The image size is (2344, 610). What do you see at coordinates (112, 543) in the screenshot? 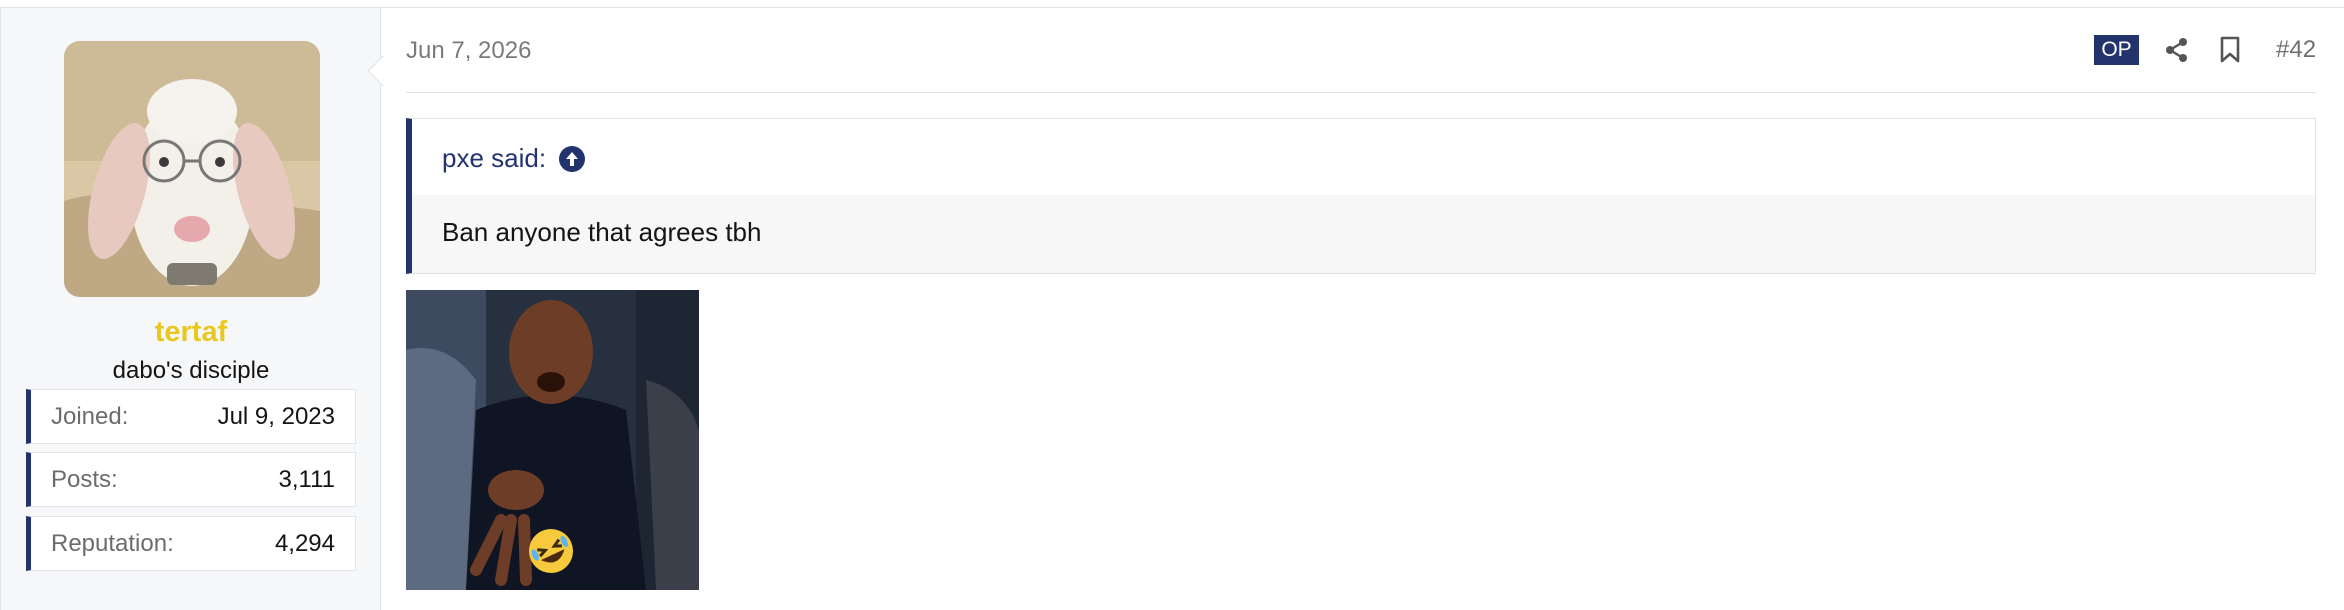
I see `stat-label: Reputation:` at bounding box center [112, 543].